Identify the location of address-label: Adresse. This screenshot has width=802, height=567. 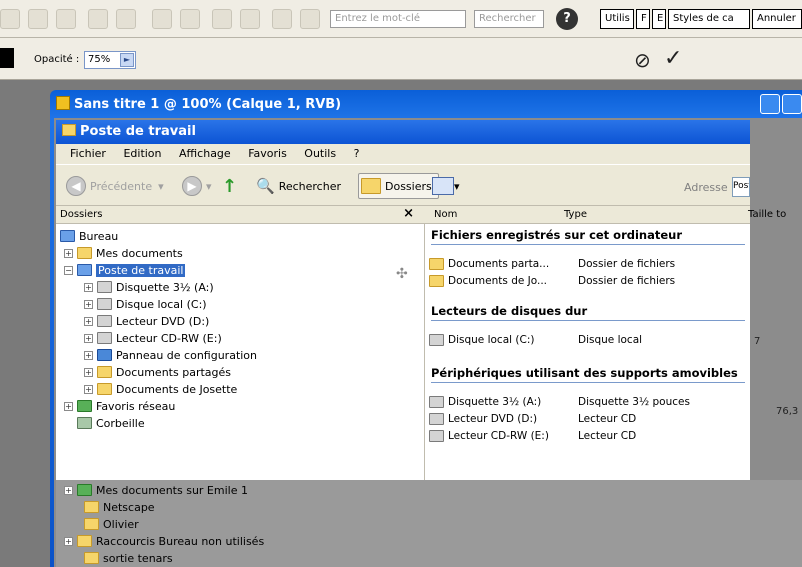
(706, 187).